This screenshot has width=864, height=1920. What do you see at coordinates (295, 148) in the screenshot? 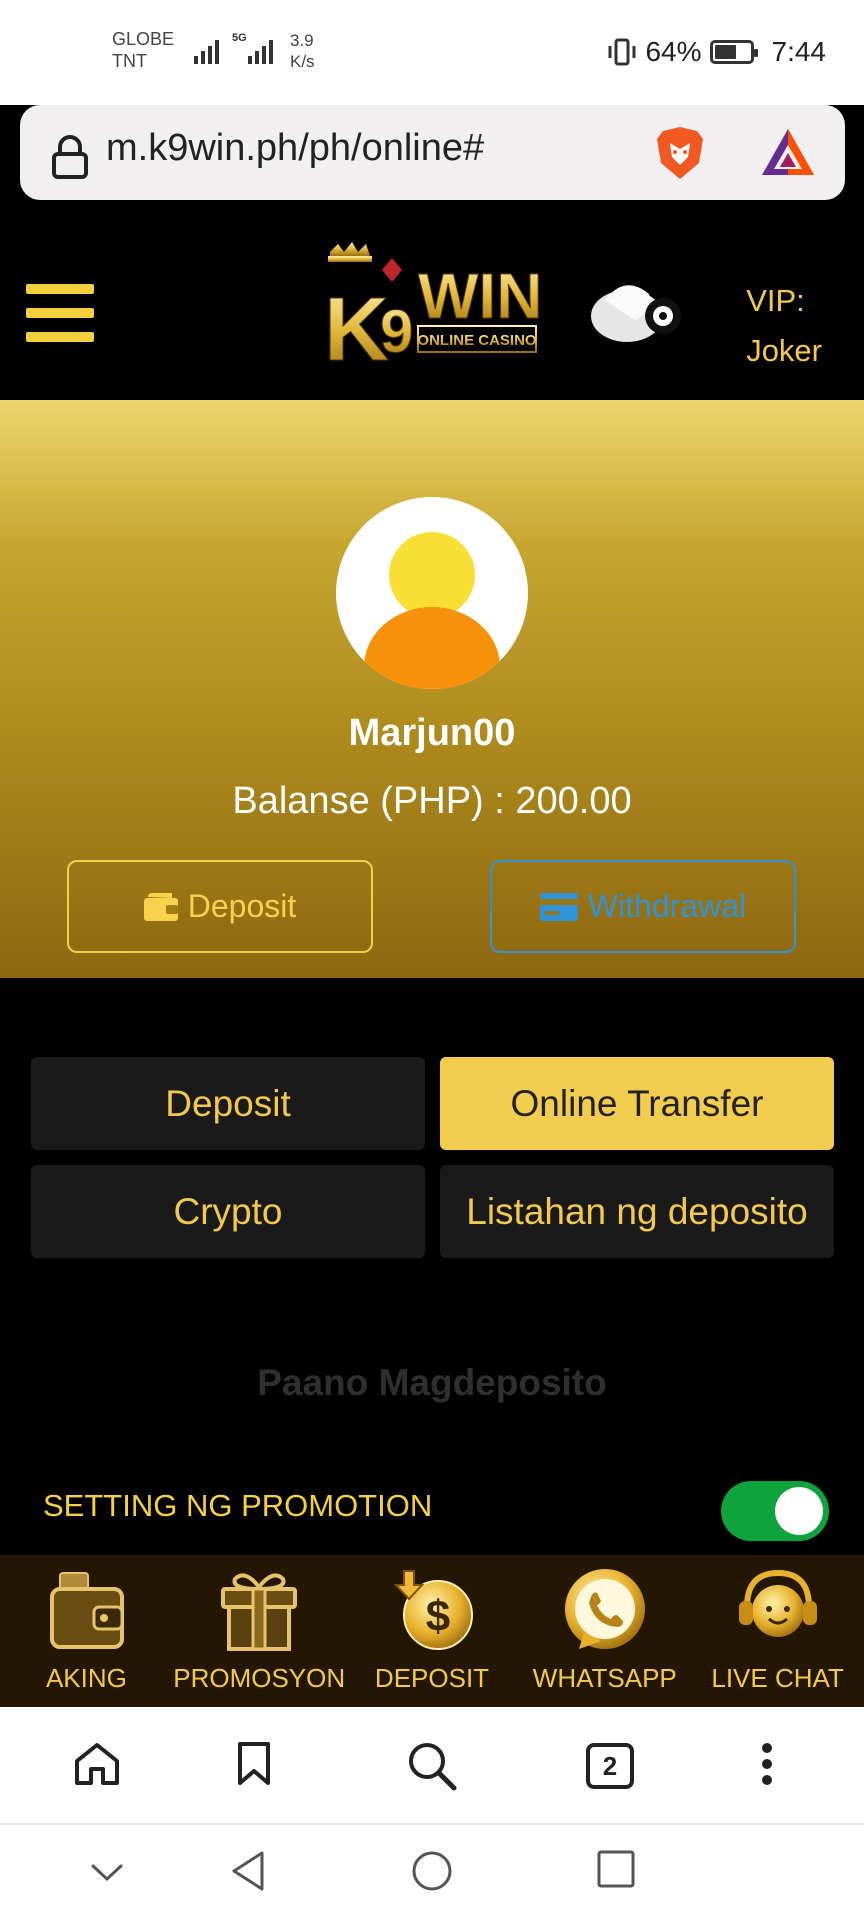
I see `url-text: m.k9win.ph/ph/online#` at bounding box center [295, 148].